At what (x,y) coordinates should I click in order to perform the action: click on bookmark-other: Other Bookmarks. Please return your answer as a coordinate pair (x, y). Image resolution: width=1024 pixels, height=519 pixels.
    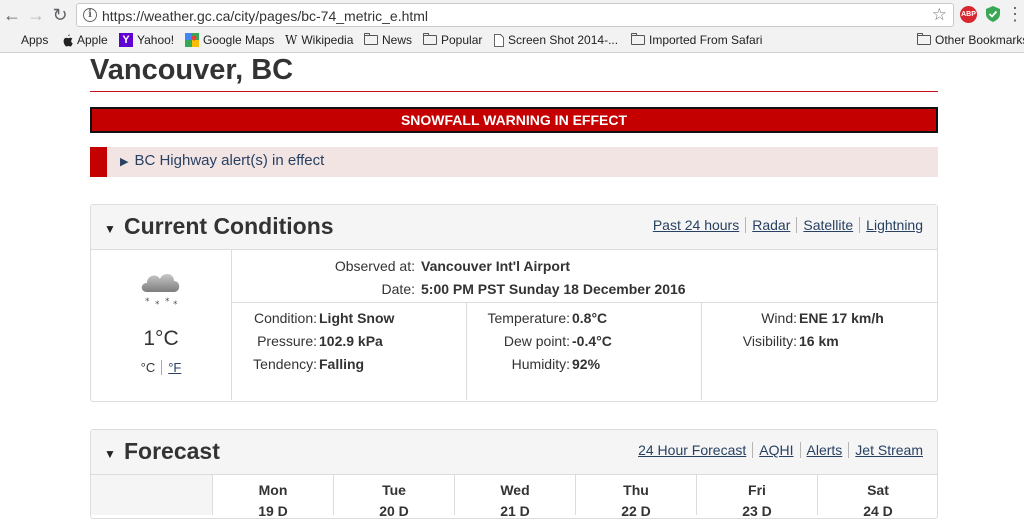
    Looking at the image, I should click on (970, 40).